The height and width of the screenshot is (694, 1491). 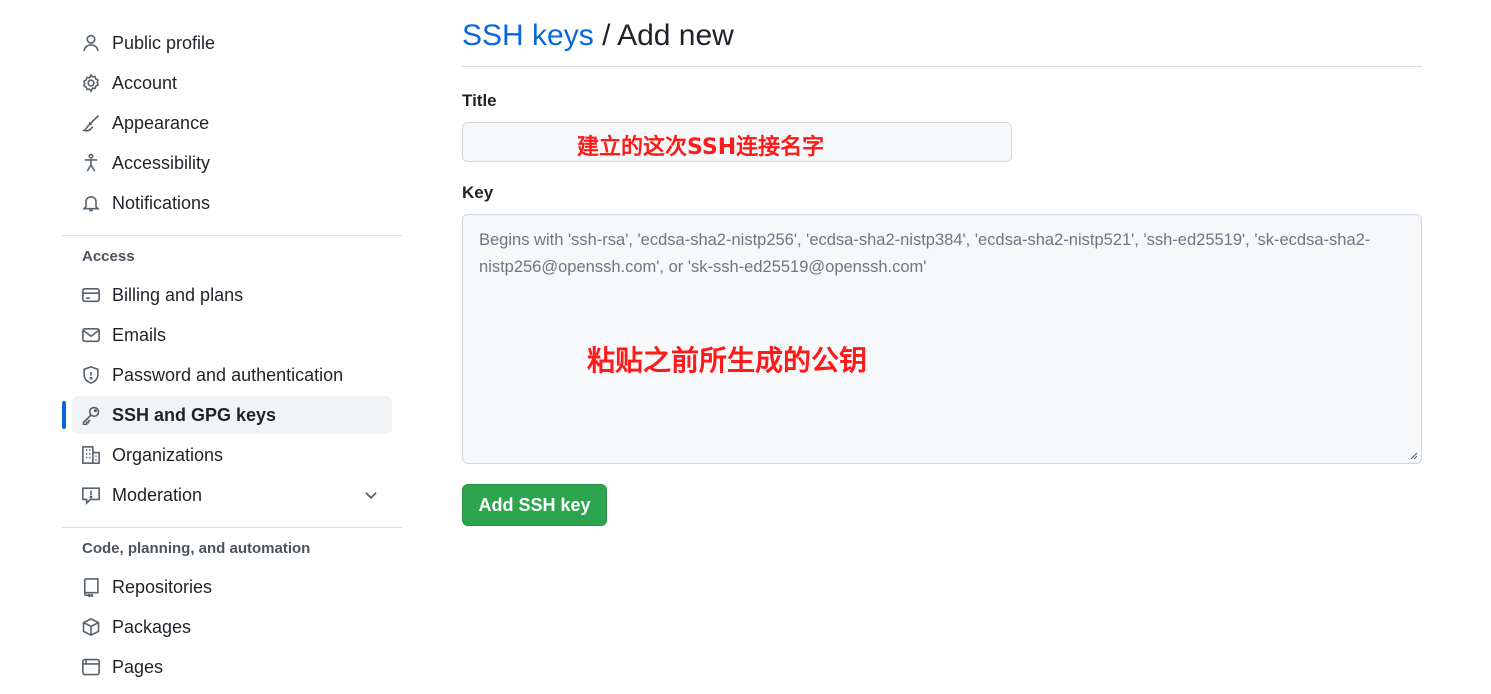 I want to click on key-icon, so click(x=91, y=415).